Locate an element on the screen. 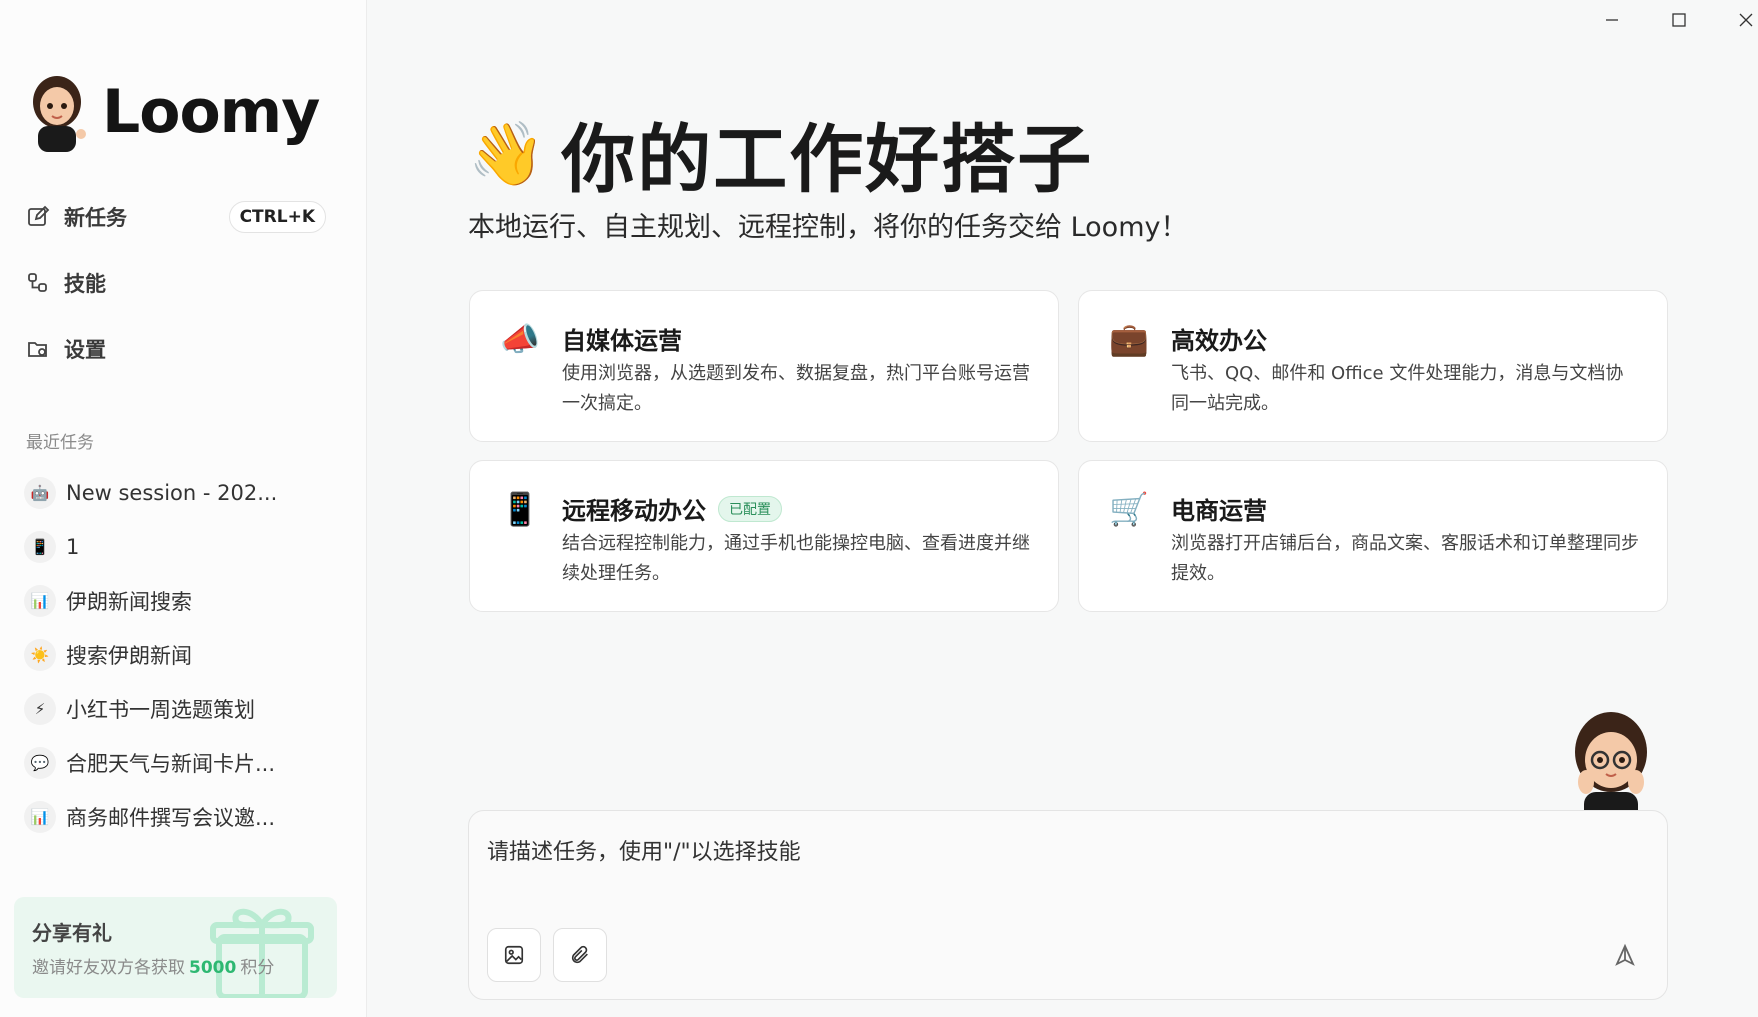 This screenshot has width=1758, height=1017. card-title: 远程移动办公 已配置 is located at coordinates (672, 508).